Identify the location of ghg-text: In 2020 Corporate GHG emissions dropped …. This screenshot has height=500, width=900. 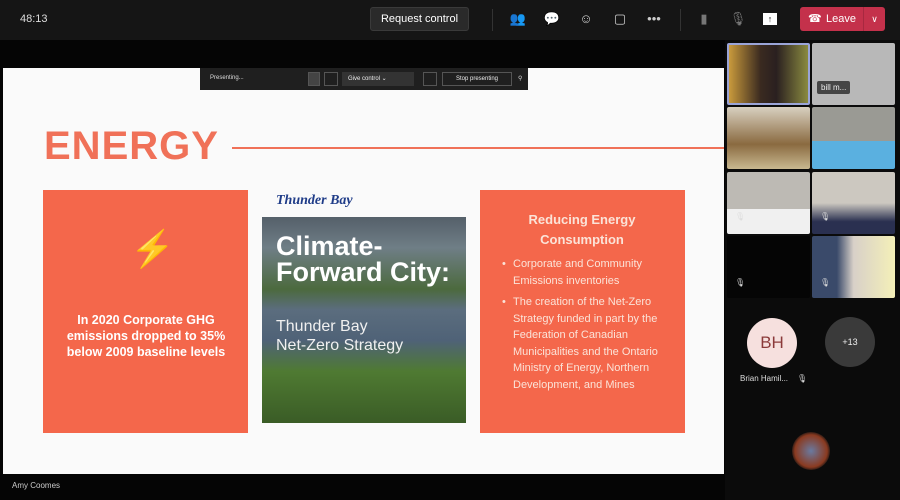
(146, 336).